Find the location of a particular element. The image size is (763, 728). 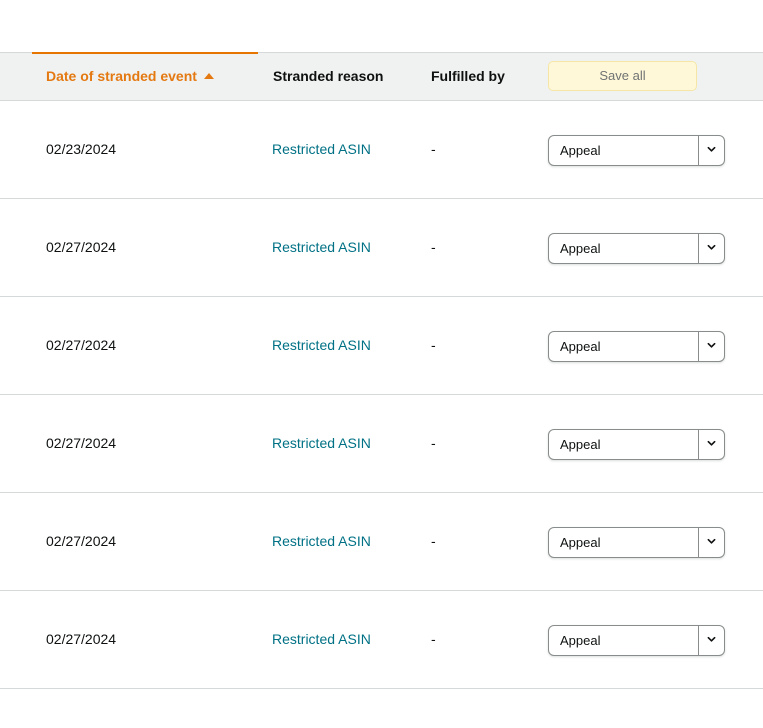

table-row: 02/23/2024 Restricted ASIN - Appeal is located at coordinates (381, 150).